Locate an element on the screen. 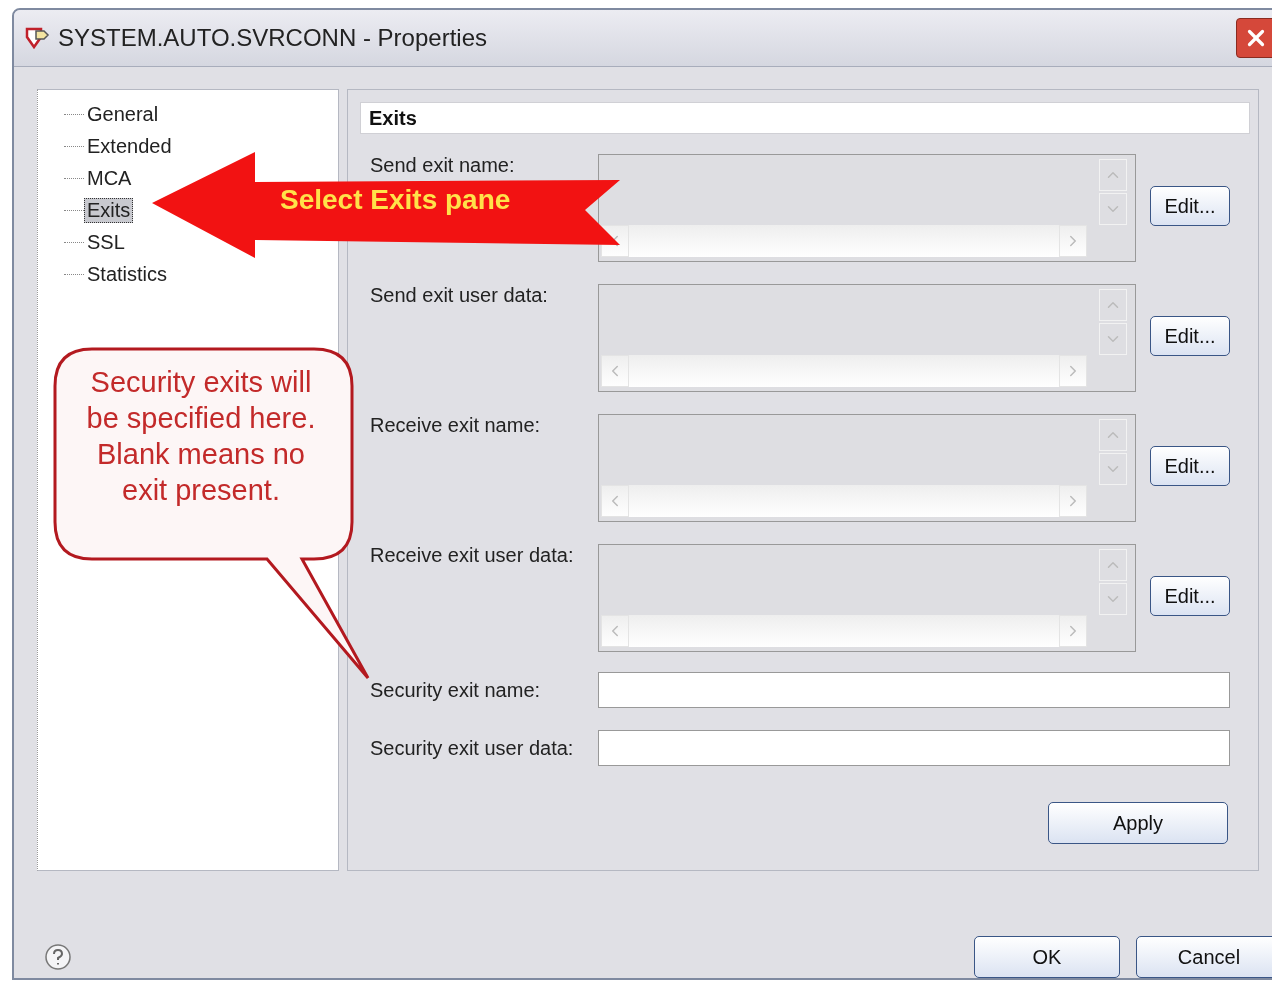 The width and height of the screenshot is (1272, 985). arrow-label: Select Exits pane is located at coordinates (395, 200).